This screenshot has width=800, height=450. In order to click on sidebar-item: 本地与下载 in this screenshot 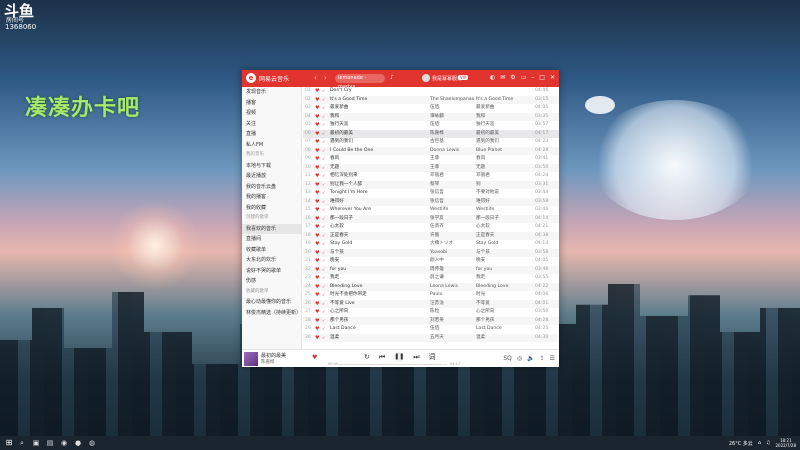, I will do `click(271, 166)`.